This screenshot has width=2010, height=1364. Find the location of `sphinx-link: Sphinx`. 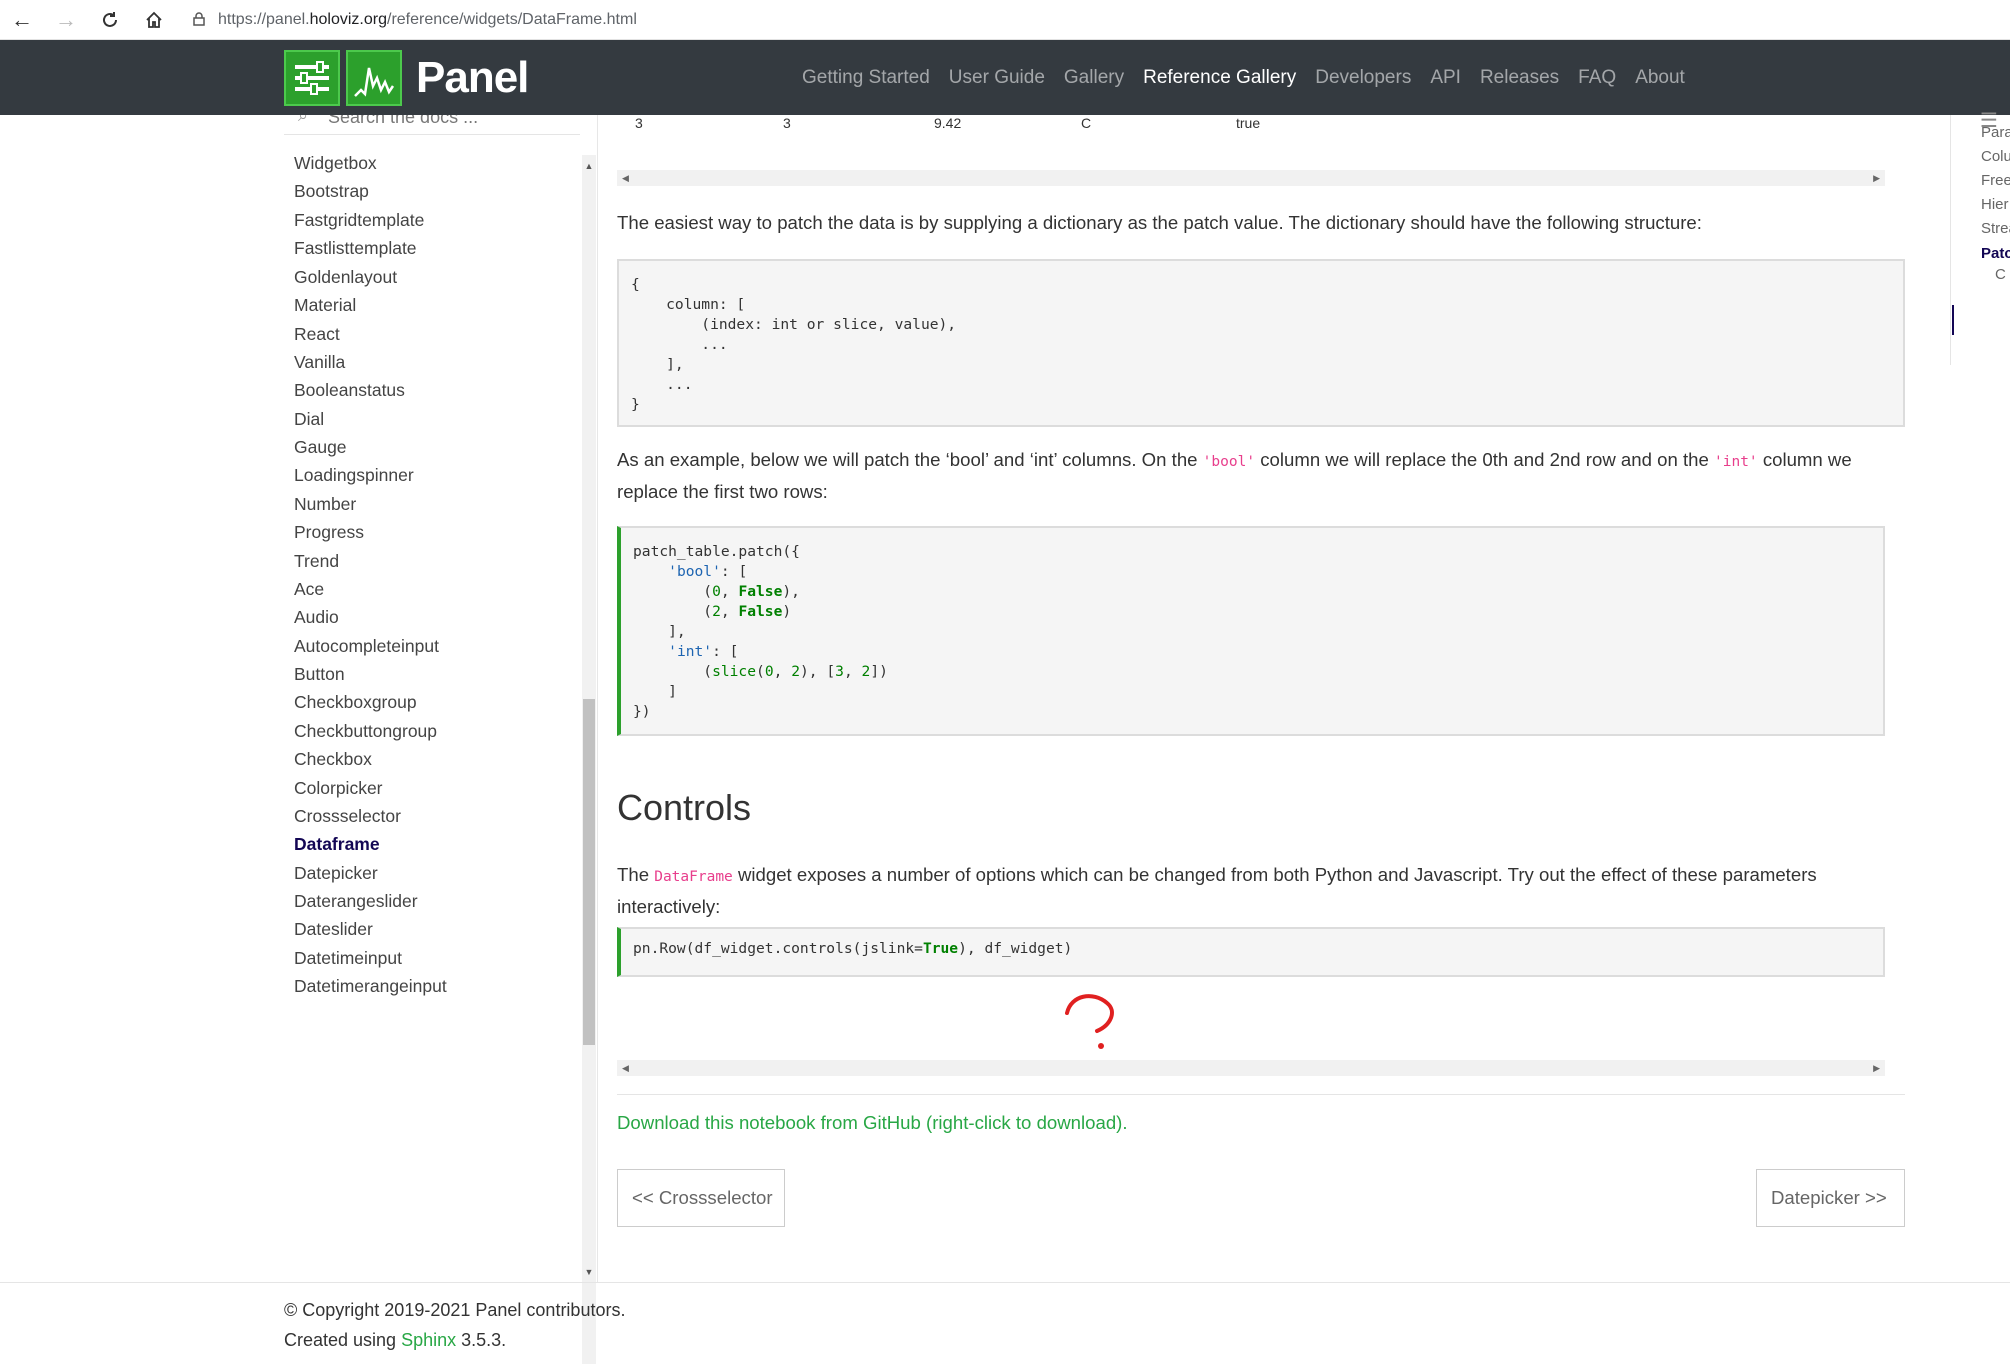

sphinx-link: Sphinx is located at coordinates (428, 1340).